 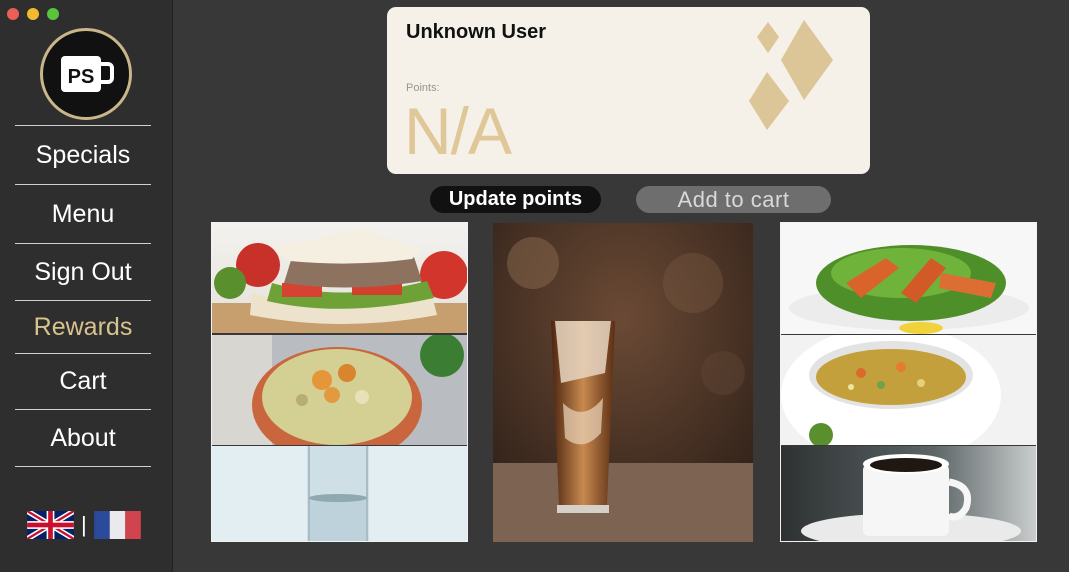 I want to click on product-tile-sandwich, so click(x=339, y=278).